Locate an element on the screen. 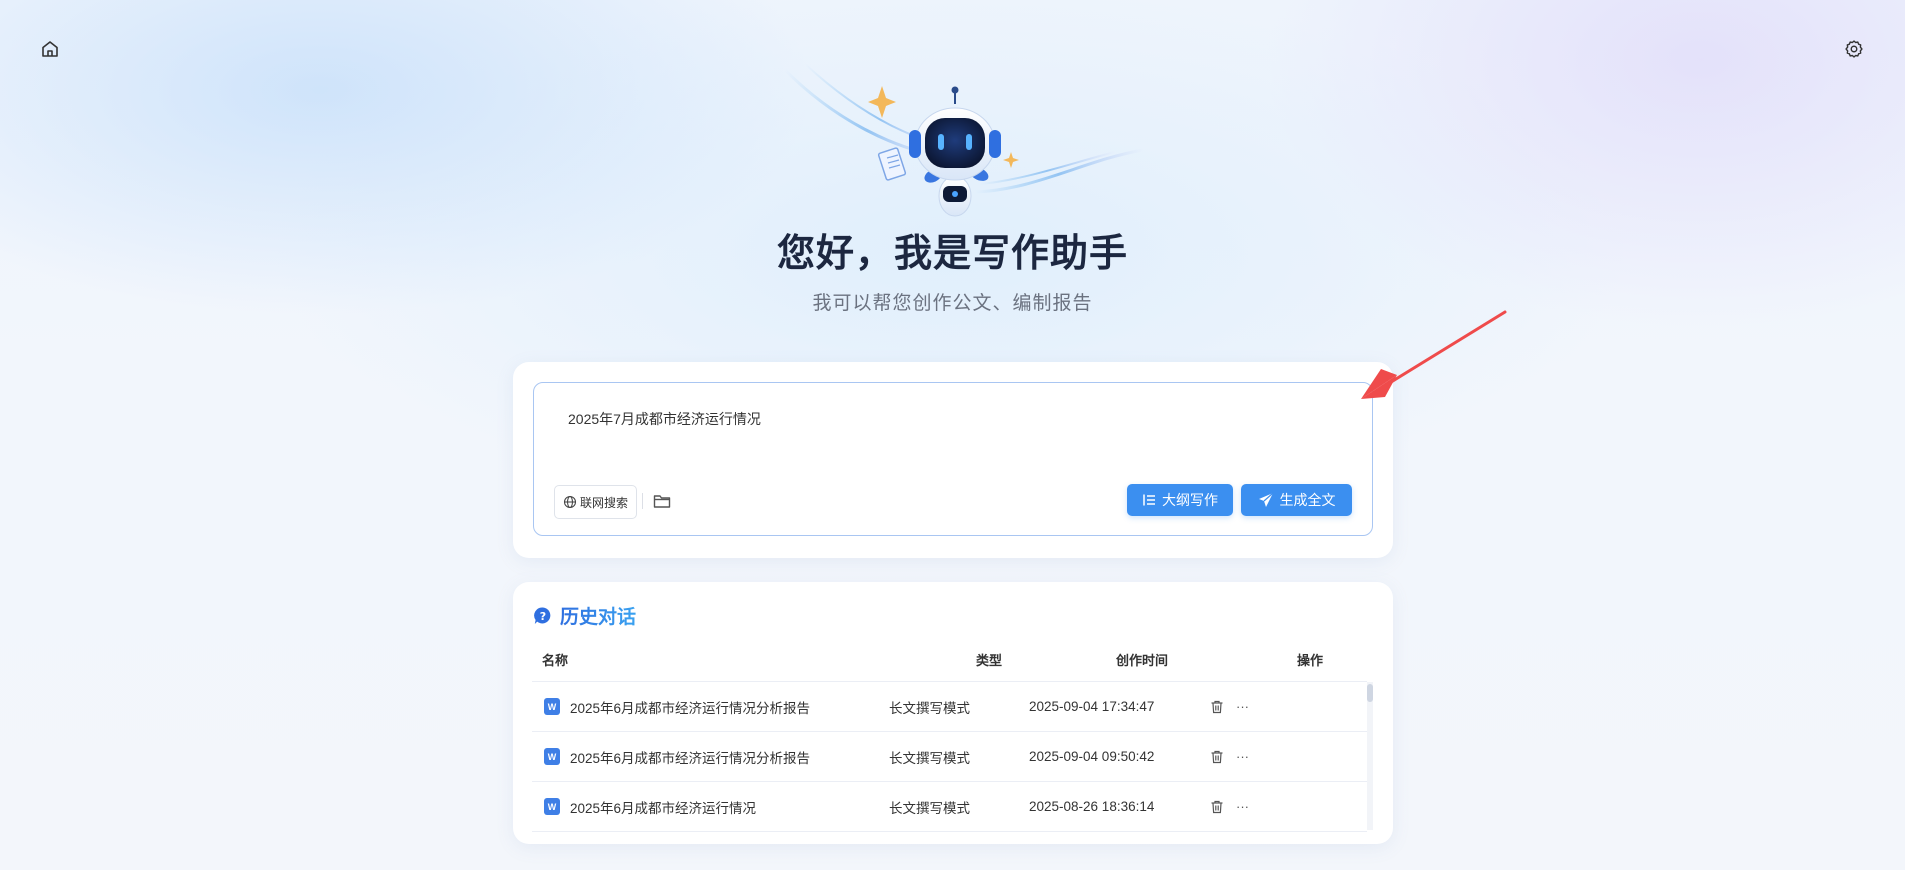  web-search-label: 联网搜索 is located at coordinates (604, 502).